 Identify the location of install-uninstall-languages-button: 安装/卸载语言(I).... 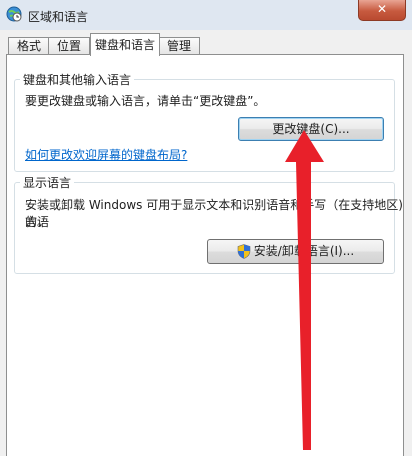
(295, 251).